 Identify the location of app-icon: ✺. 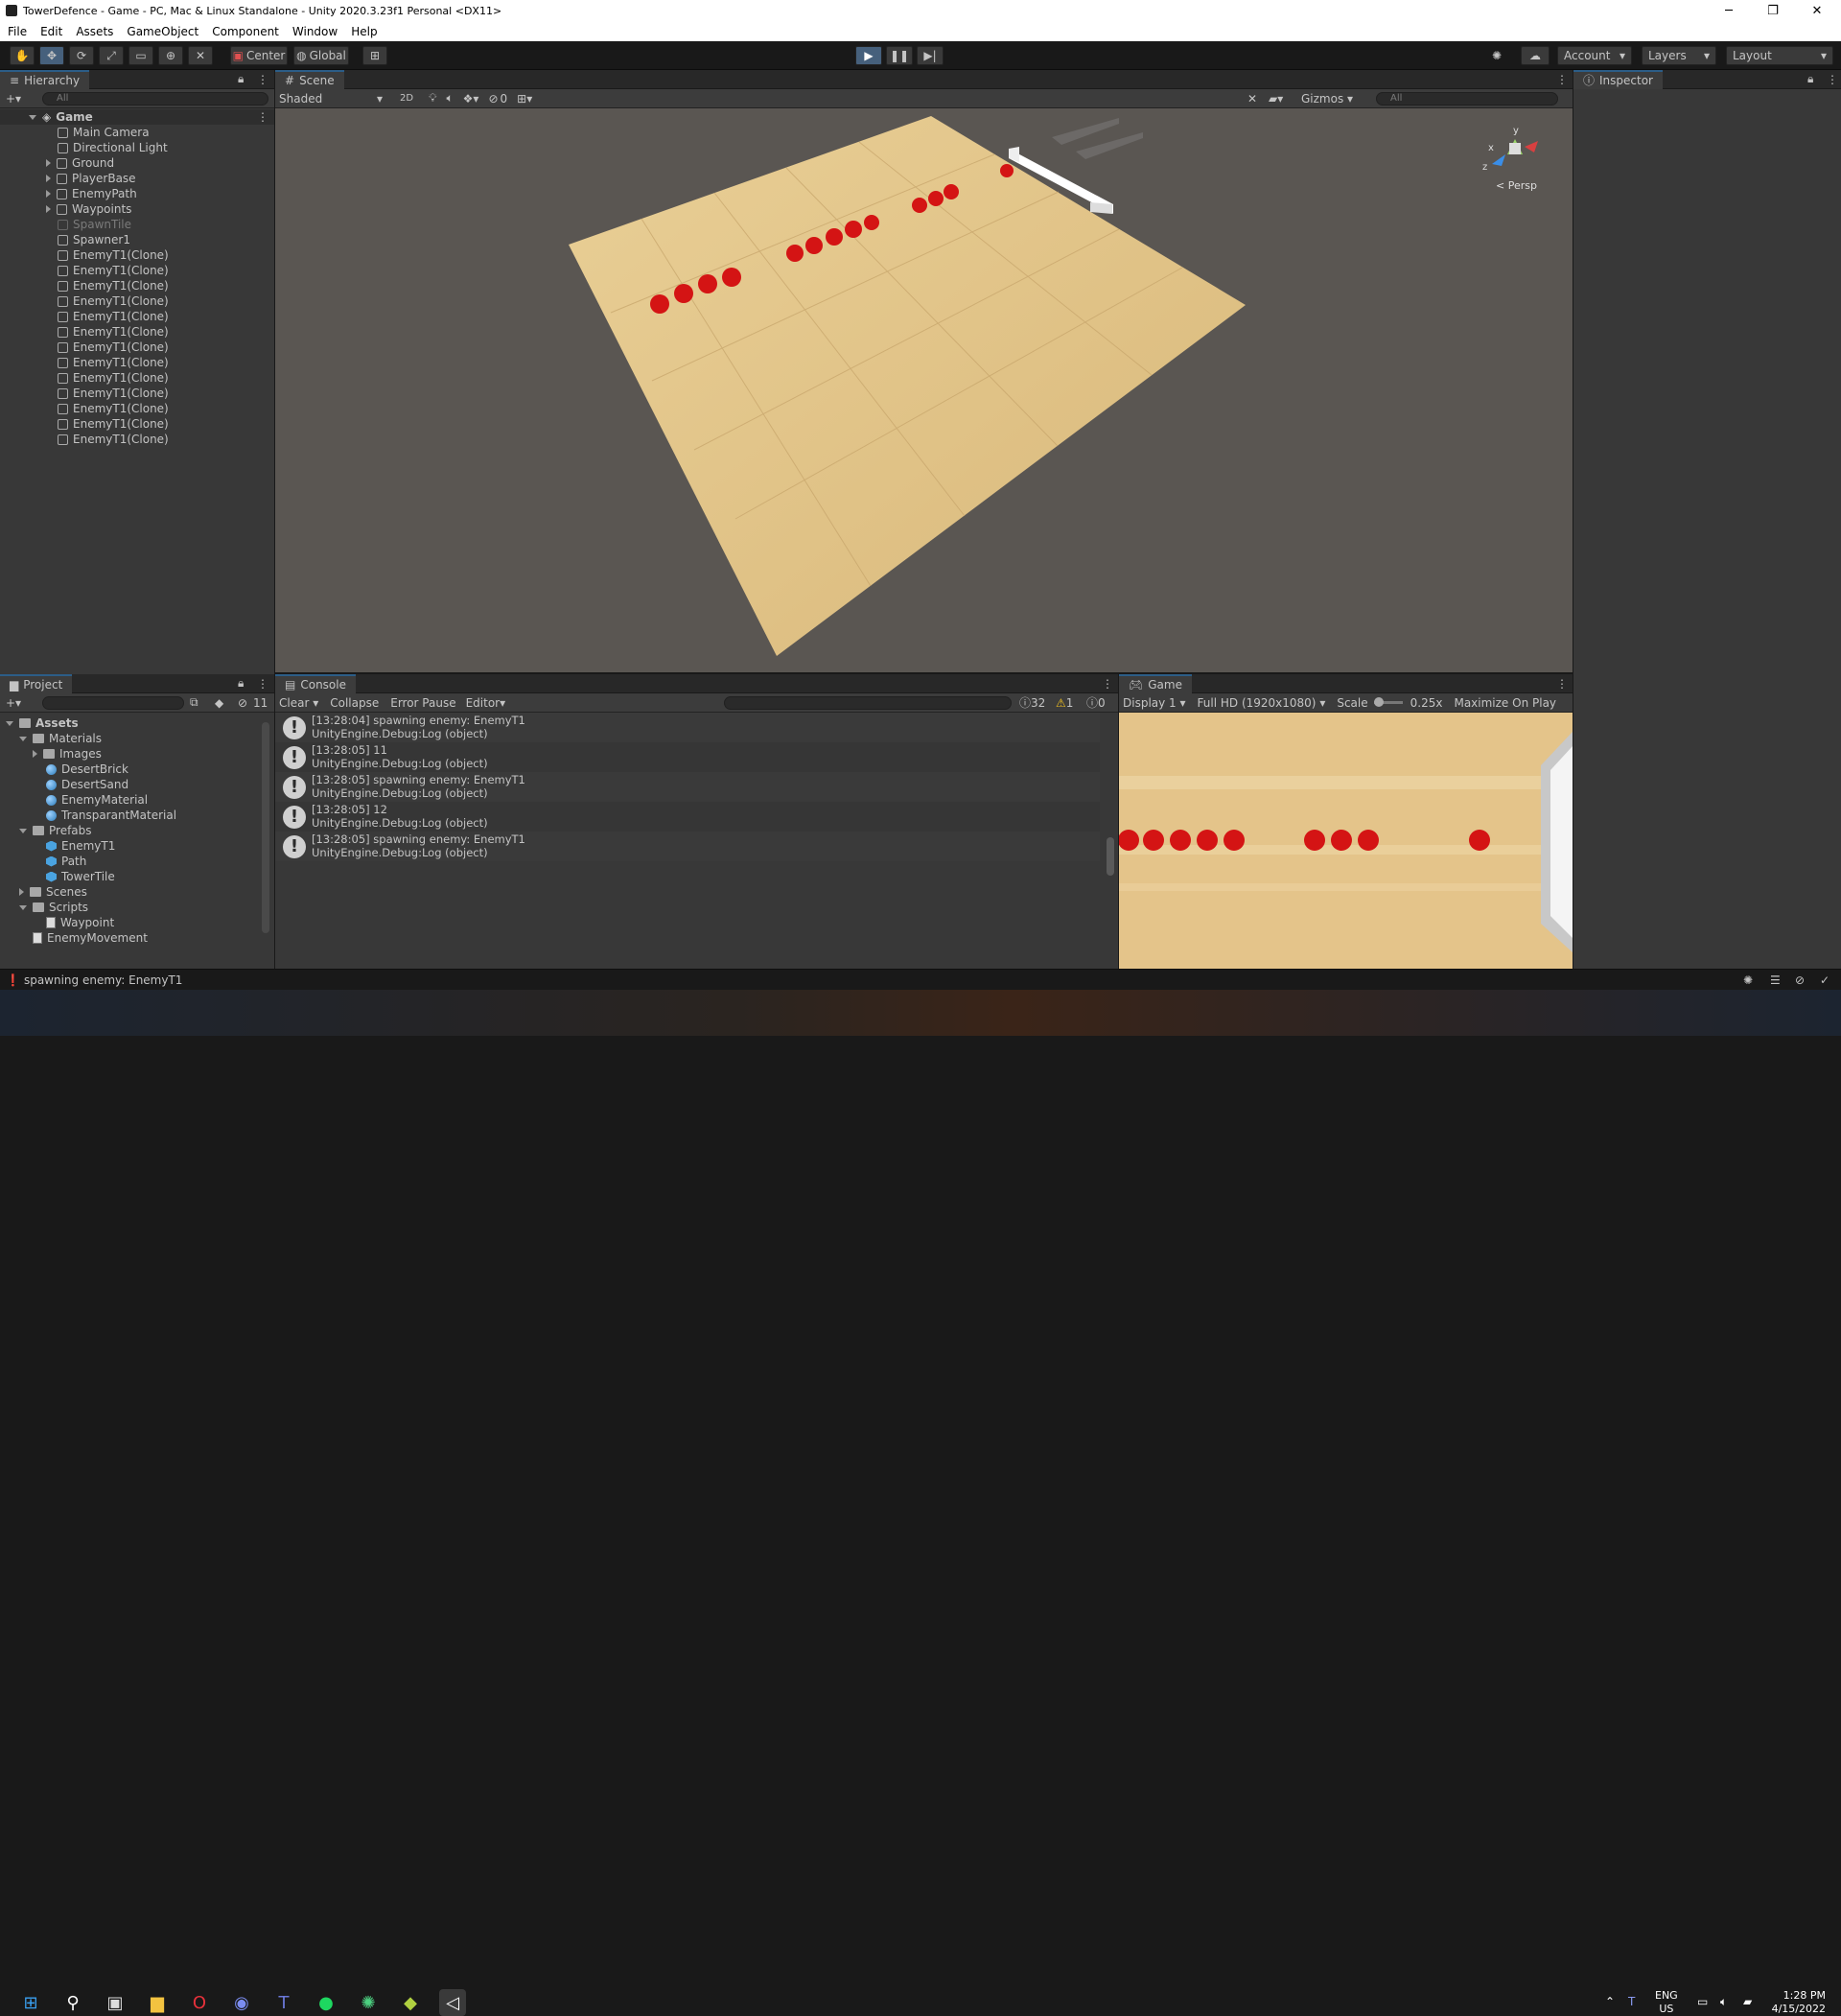
(368, 2002).